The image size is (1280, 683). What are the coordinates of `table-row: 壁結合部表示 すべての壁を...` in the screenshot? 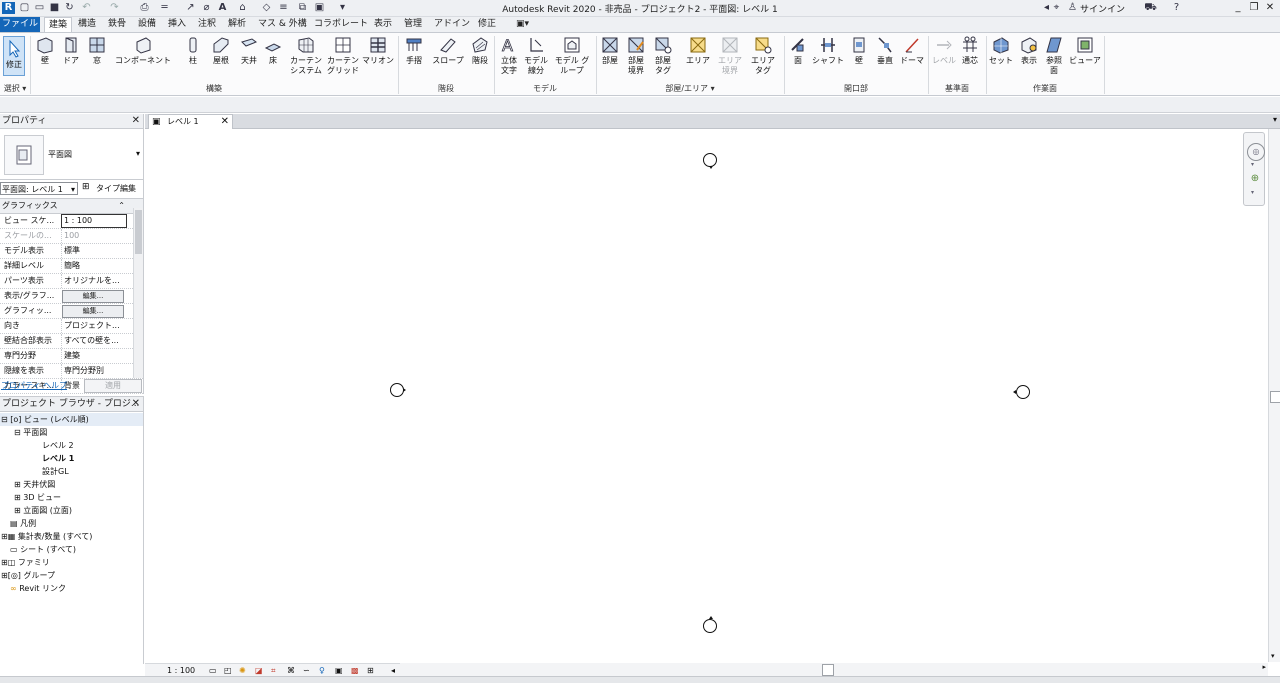 It's located at (71, 341).